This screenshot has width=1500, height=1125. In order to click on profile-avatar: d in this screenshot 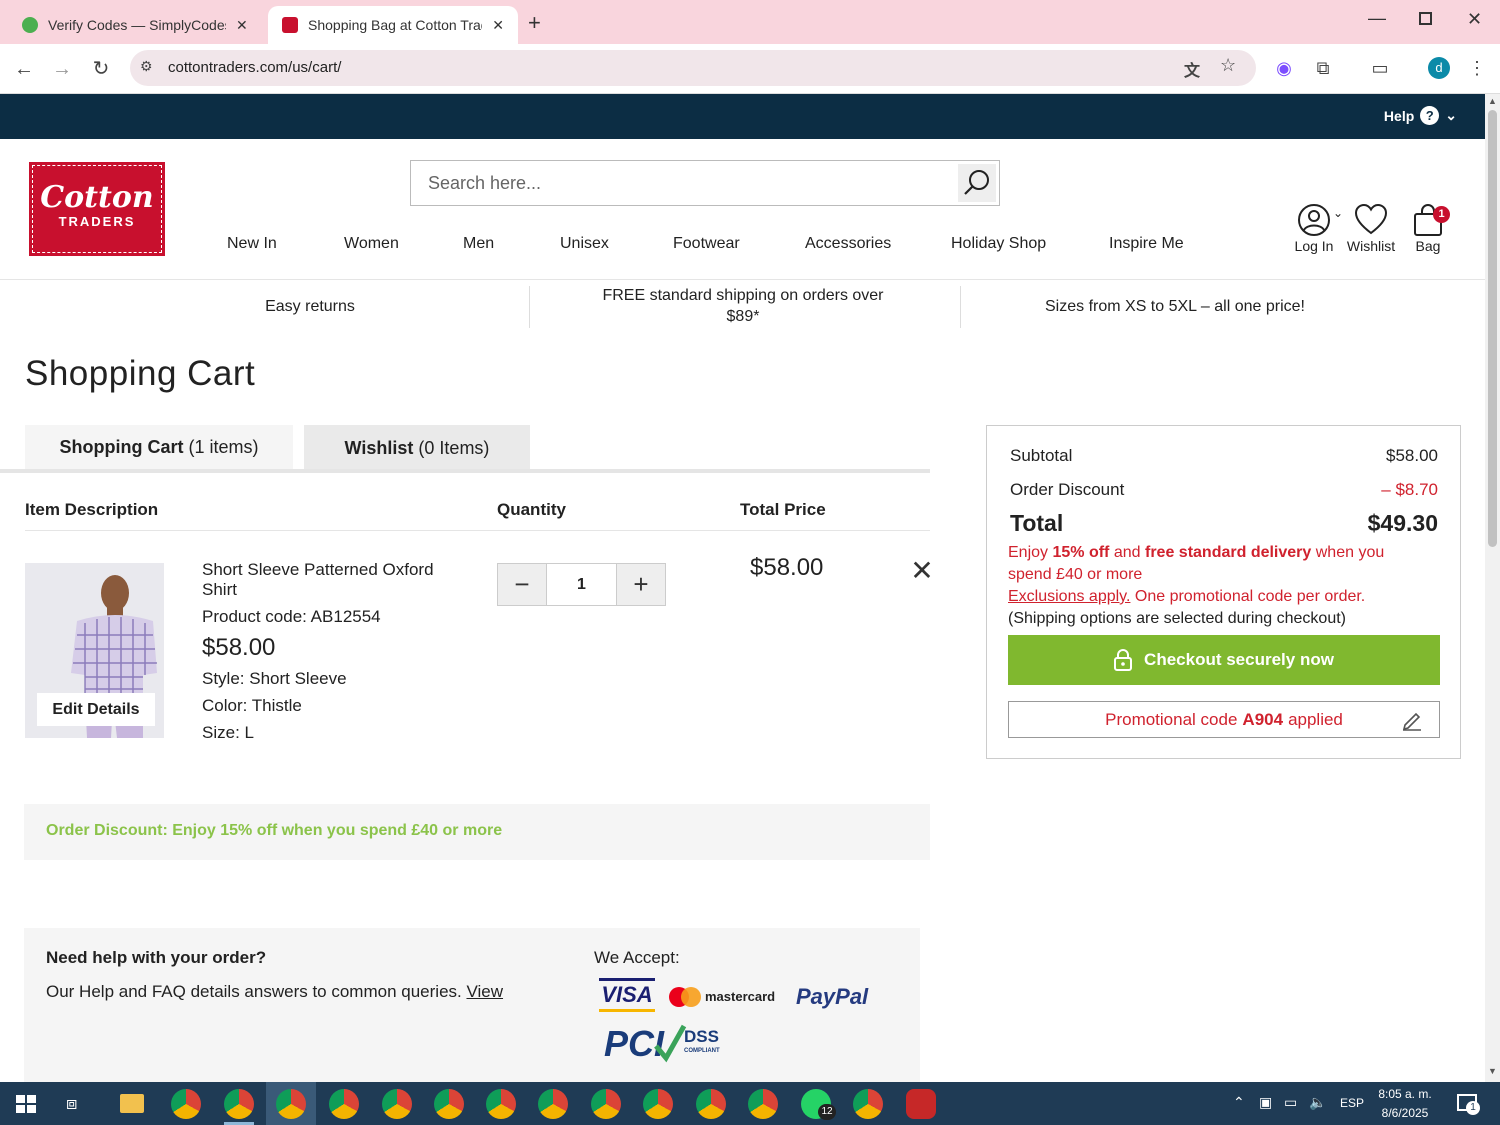, I will do `click(1439, 68)`.